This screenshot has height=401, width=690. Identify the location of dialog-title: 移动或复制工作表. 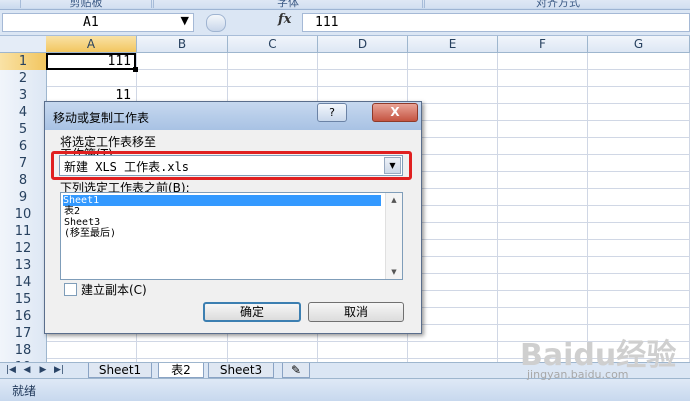
(101, 118).